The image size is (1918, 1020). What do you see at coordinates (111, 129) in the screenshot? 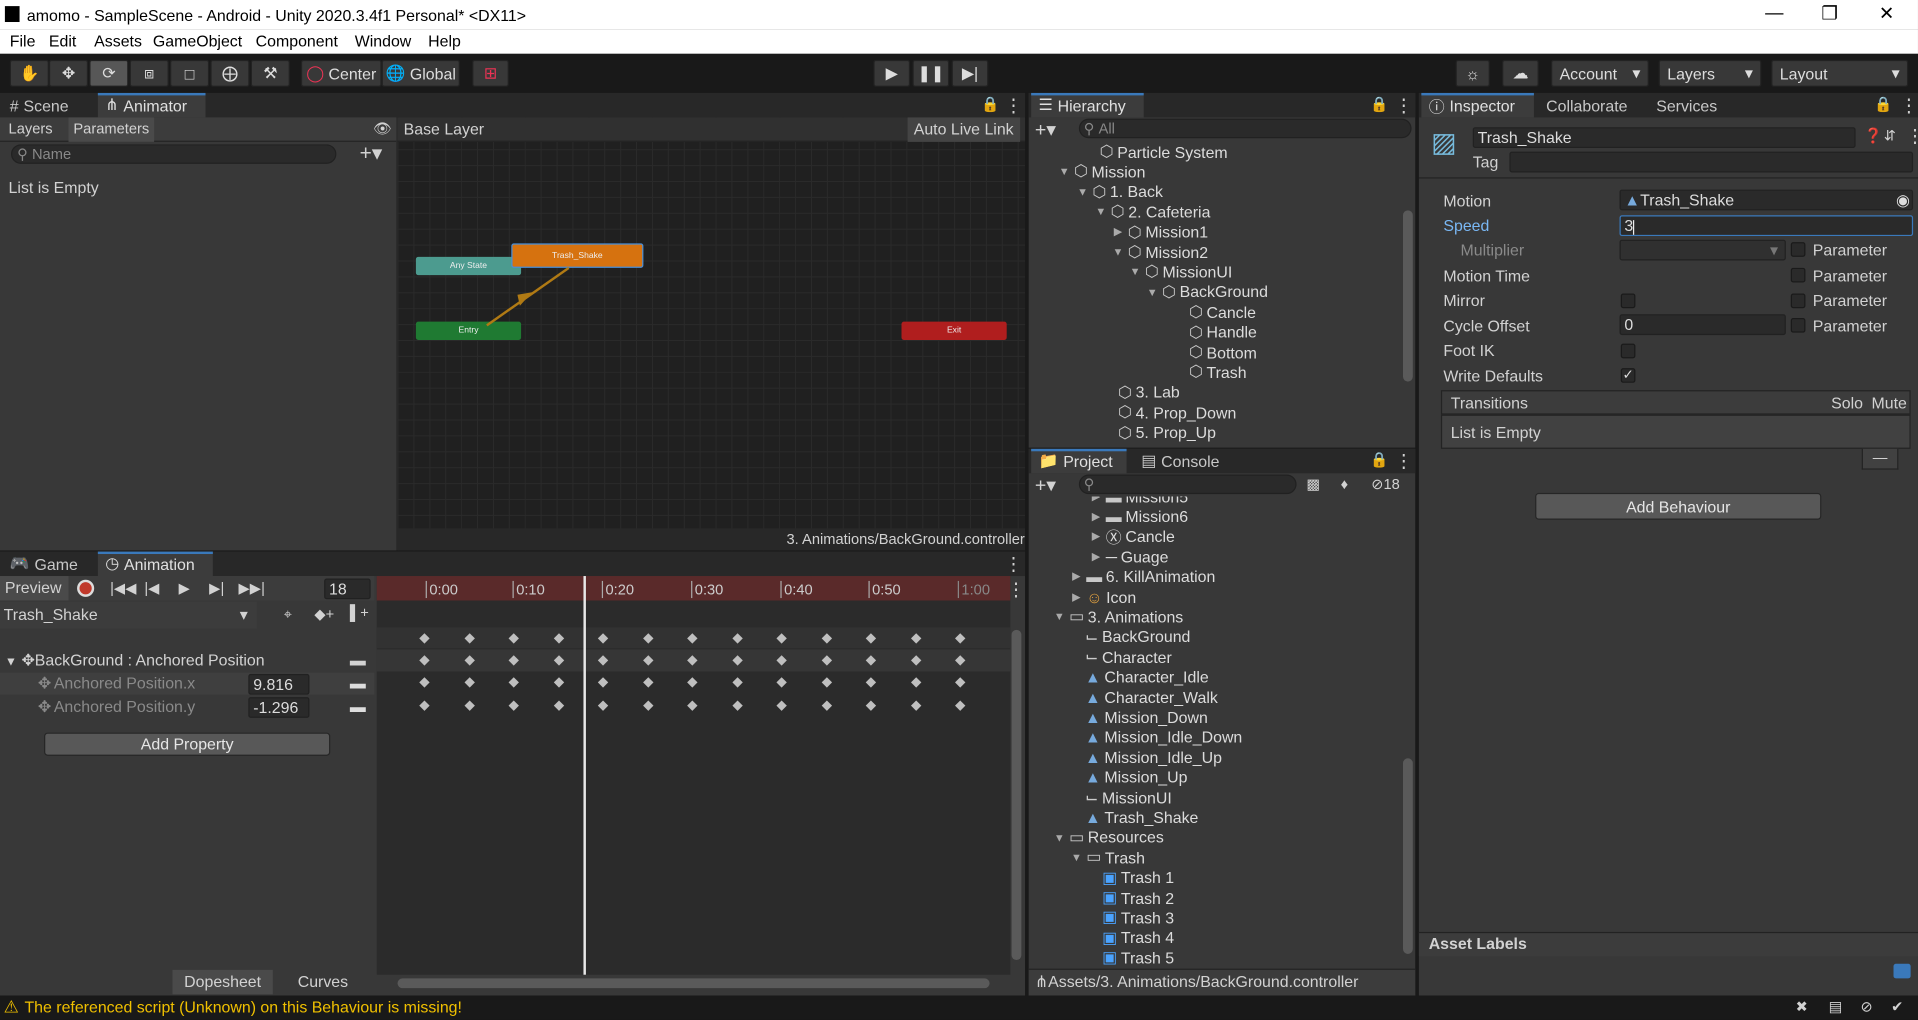
I see `tab-parameters: Parameters` at bounding box center [111, 129].